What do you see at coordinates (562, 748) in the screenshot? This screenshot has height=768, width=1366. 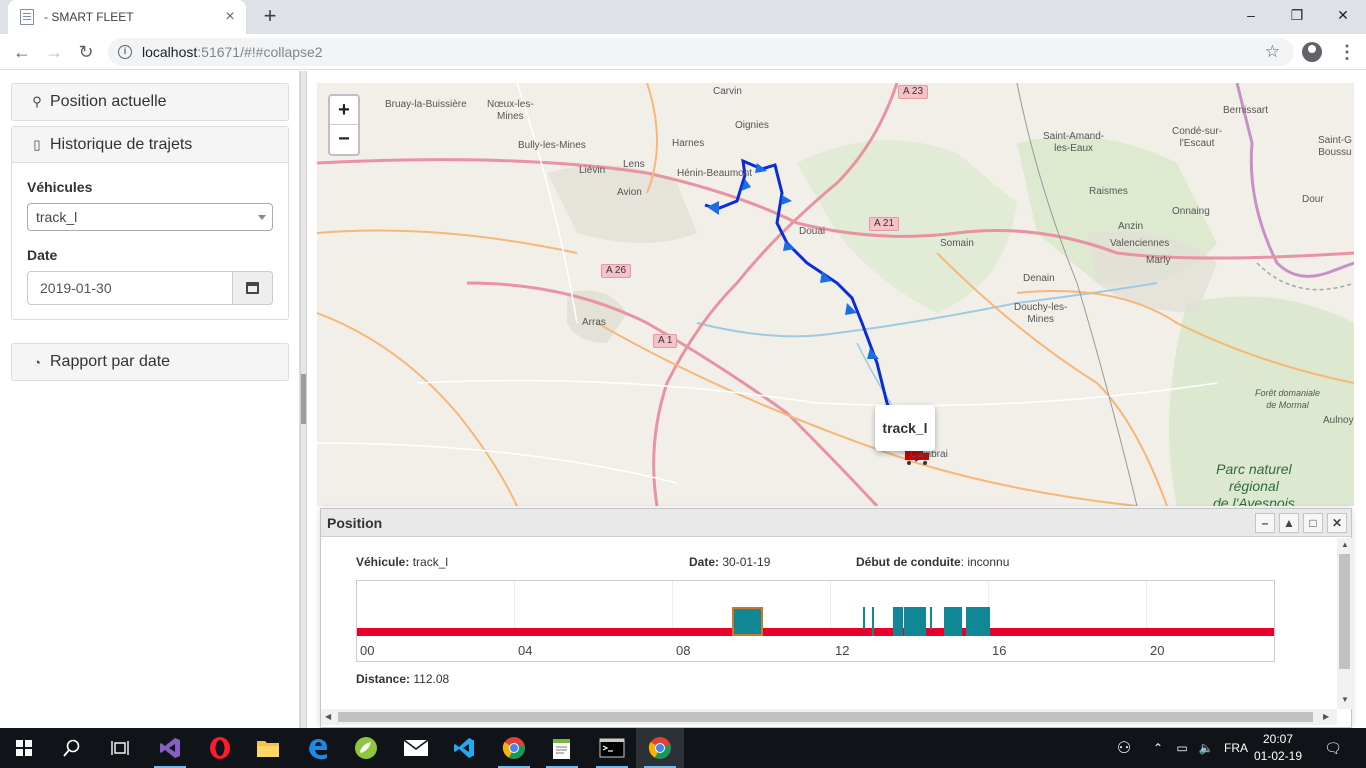 I see `notepad-app` at bounding box center [562, 748].